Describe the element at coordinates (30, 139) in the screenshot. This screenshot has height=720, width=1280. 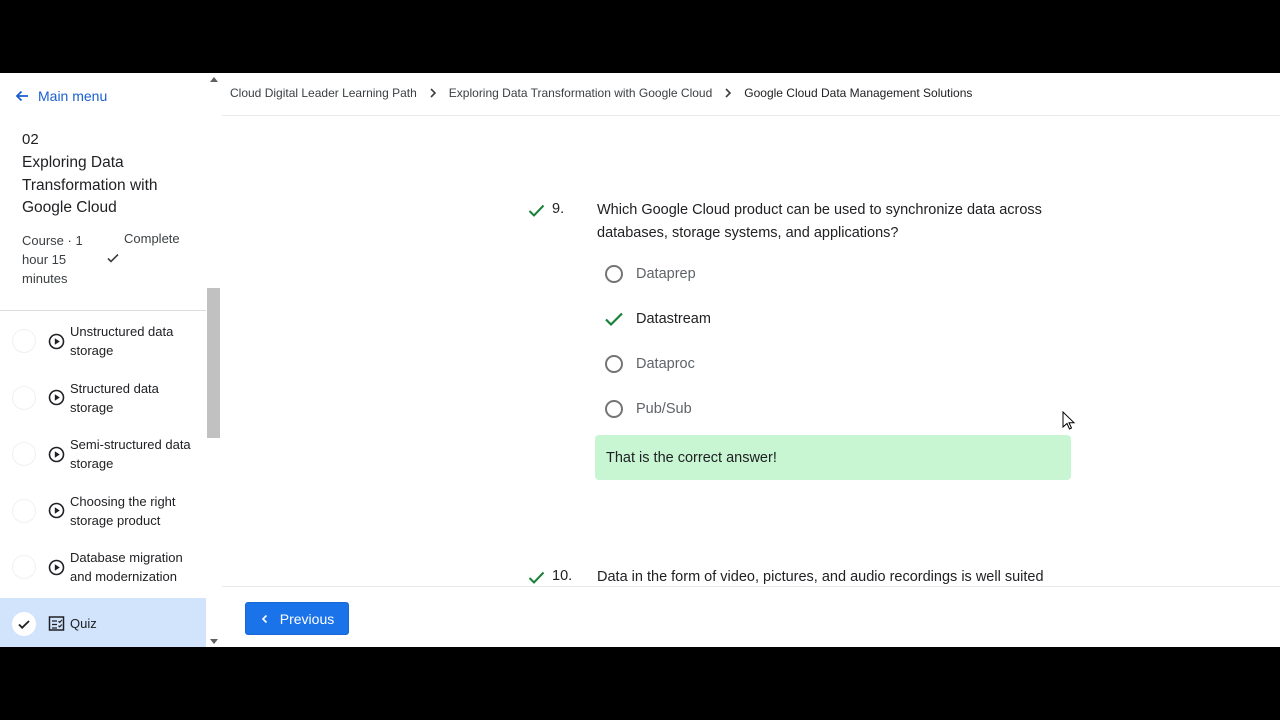
I see `course-number: 02` at that location.